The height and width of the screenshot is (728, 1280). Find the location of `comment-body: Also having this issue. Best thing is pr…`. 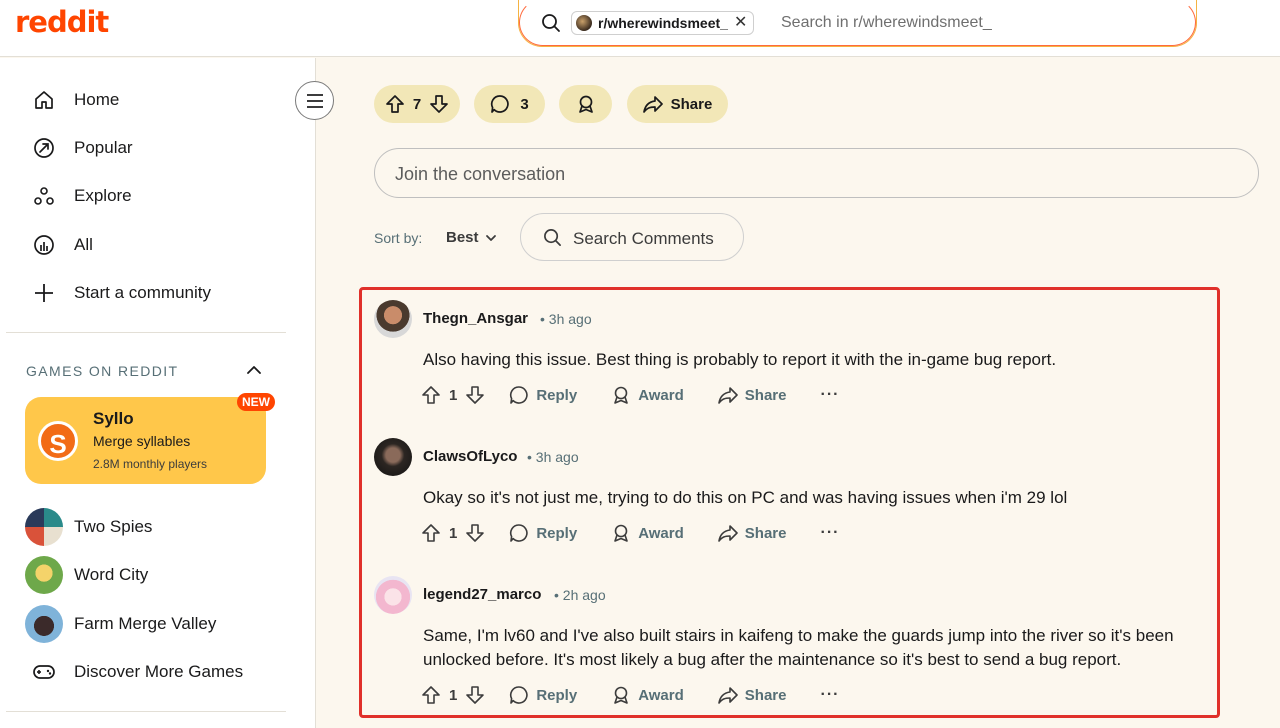

comment-body: Also having this issue. Best thing is pr… is located at coordinates (740, 359).